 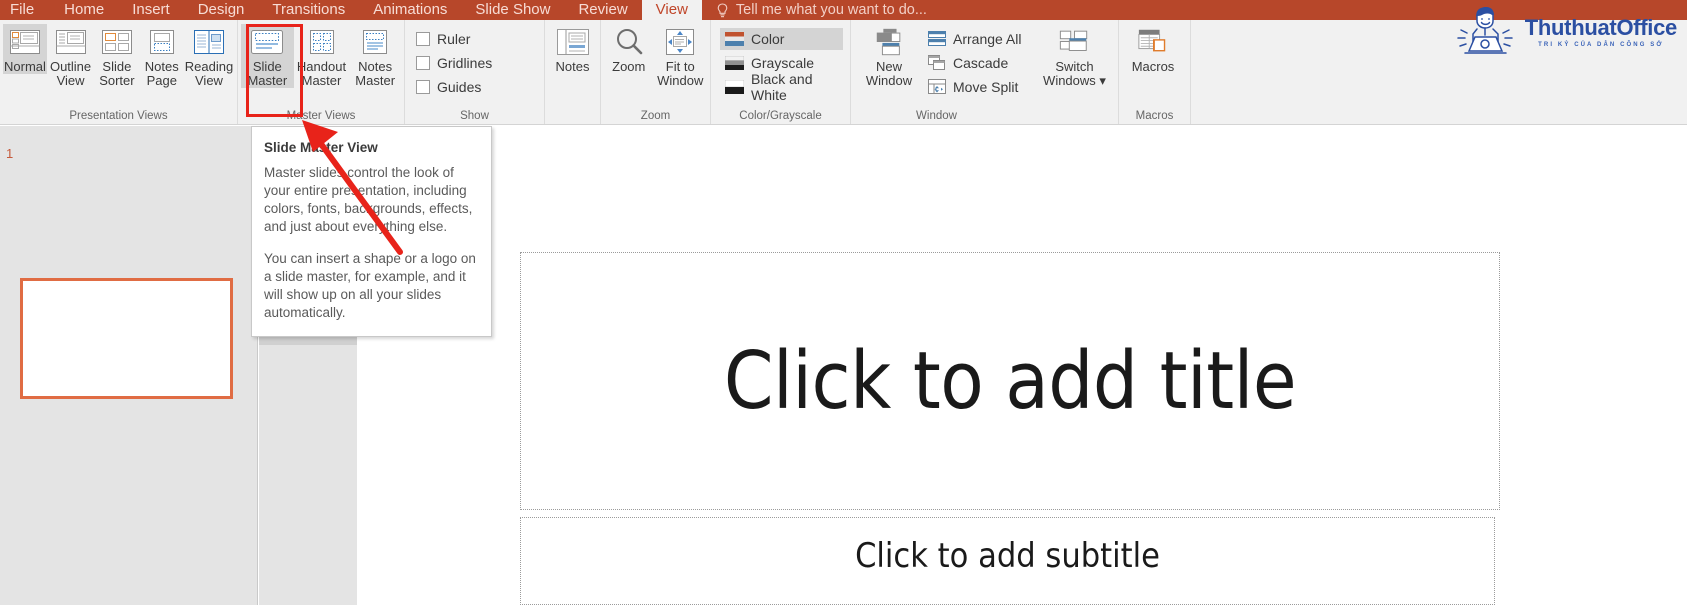 I want to click on ruler-label: Ruler, so click(x=454, y=39).